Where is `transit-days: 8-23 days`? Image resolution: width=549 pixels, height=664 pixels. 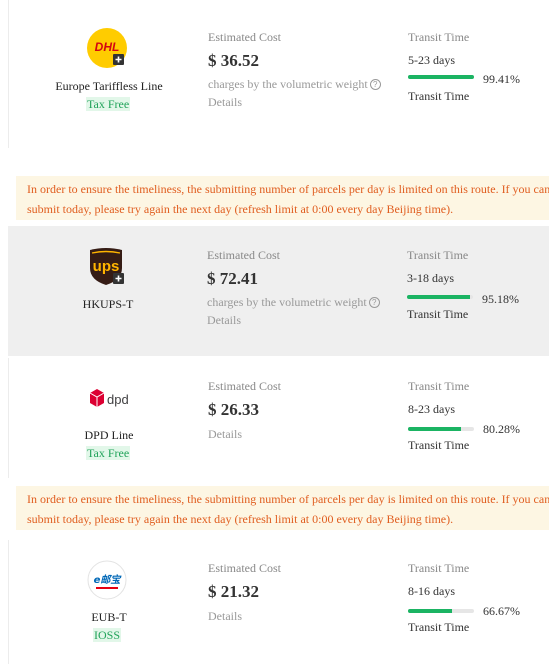
transit-days: 8-23 days is located at coordinates (431, 409).